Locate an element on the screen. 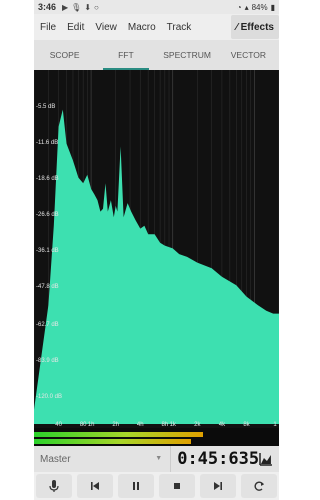  y-tick-label: -62.7 dB is located at coordinates (47, 325).